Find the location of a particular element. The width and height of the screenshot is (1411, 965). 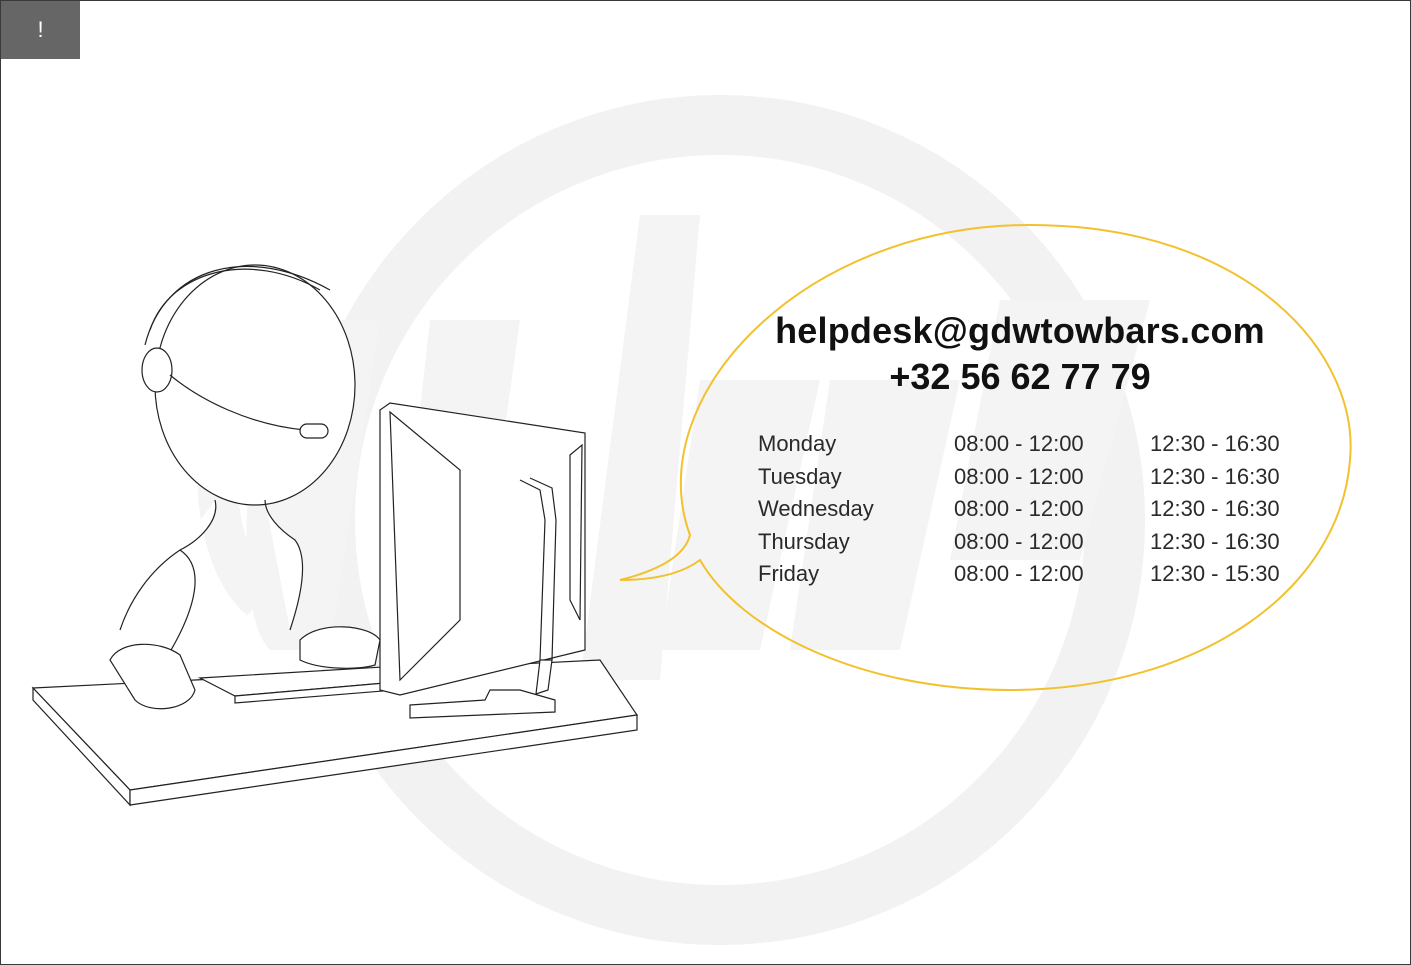

hours-day: Monday is located at coordinates (797, 444).